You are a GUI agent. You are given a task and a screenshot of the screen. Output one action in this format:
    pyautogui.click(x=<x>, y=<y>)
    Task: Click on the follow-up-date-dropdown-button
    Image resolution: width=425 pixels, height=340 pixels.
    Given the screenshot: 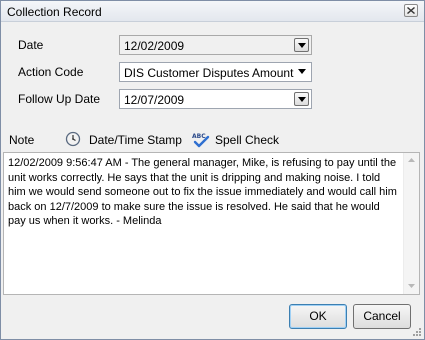 What is the action you would take?
    pyautogui.click(x=301, y=99)
    